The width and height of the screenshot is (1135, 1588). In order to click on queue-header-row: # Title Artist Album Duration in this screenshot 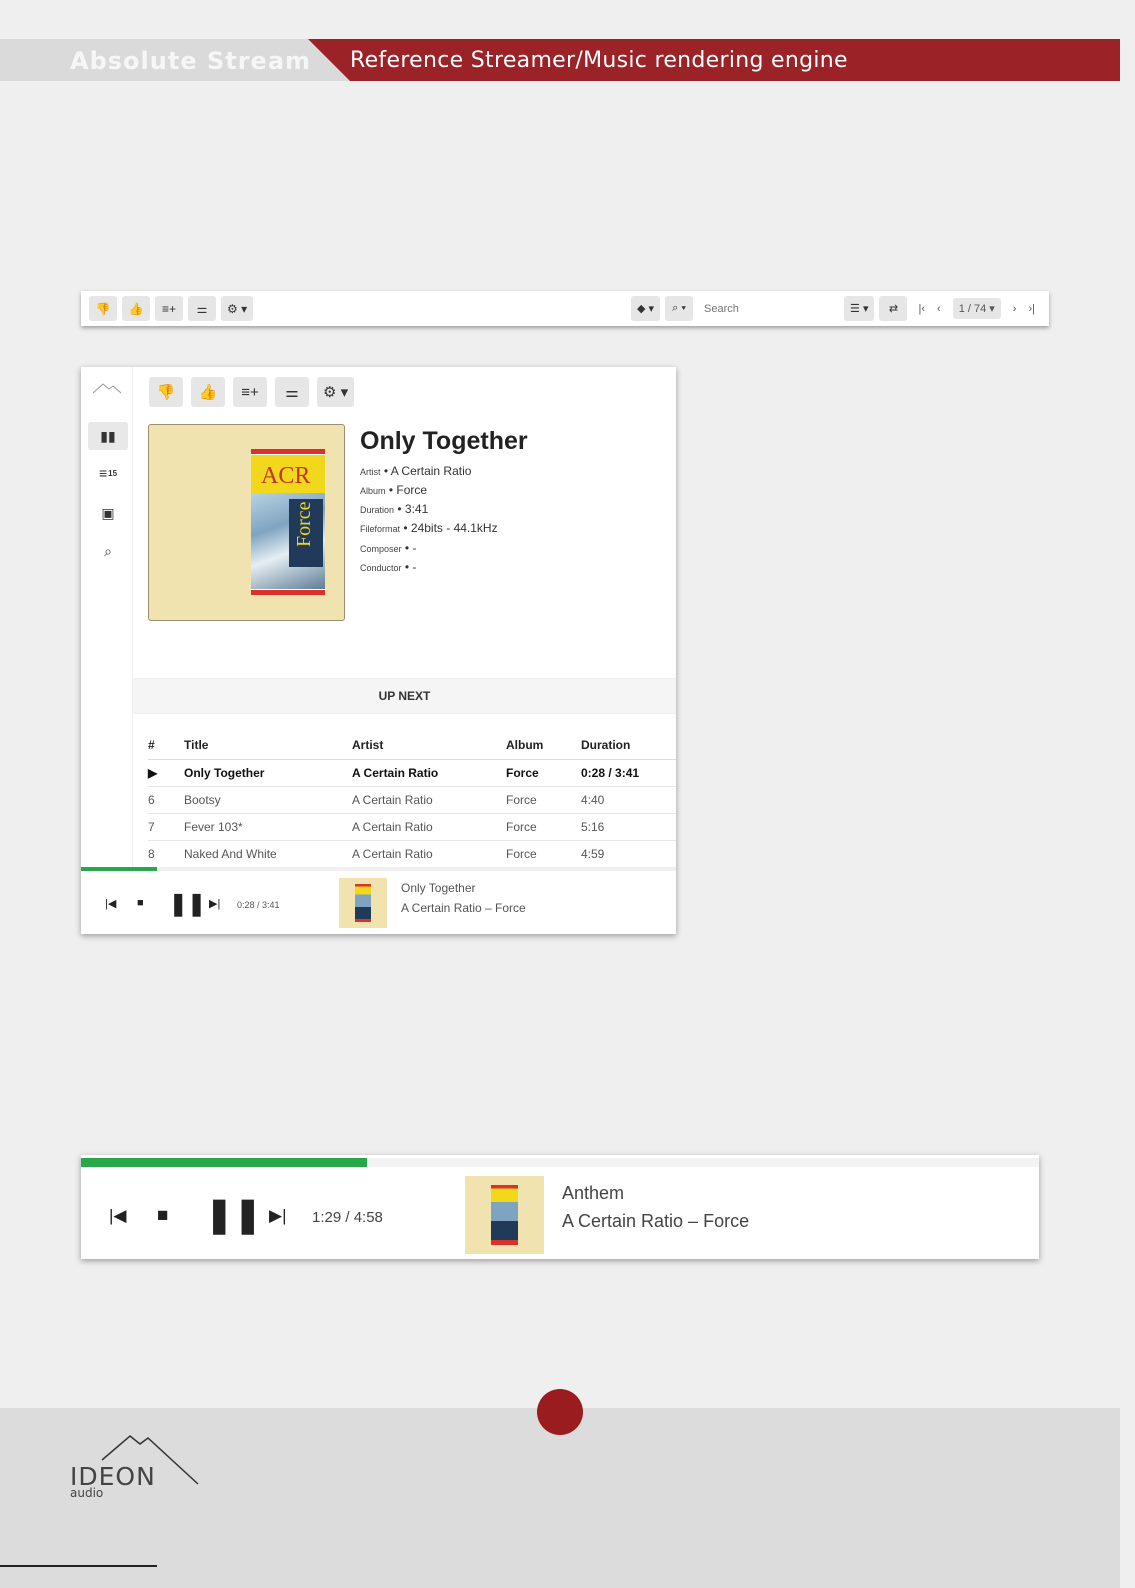, I will do `click(412, 745)`.